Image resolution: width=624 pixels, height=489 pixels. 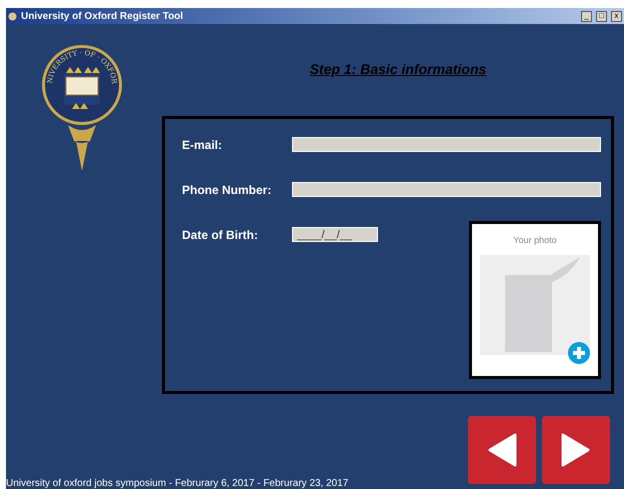 I want to click on back-button, so click(x=502, y=450).